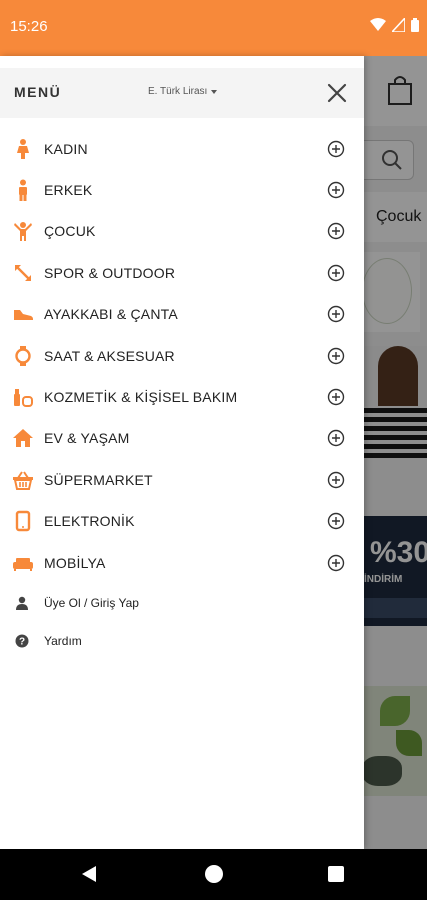 This screenshot has height=900, width=427. What do you see at coordinates (23, 148) in the screenshot?
I see `woman-icon` at bounding box center [23, 148].